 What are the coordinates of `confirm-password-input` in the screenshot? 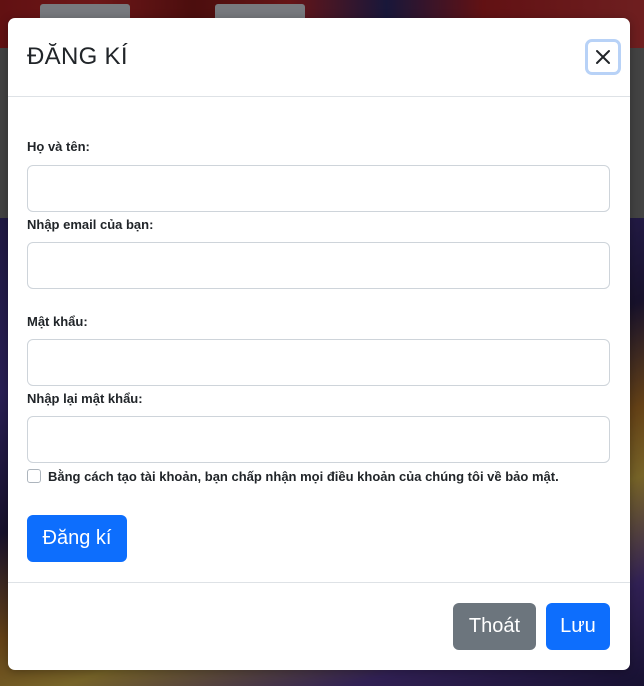 It's located at (318, 439).